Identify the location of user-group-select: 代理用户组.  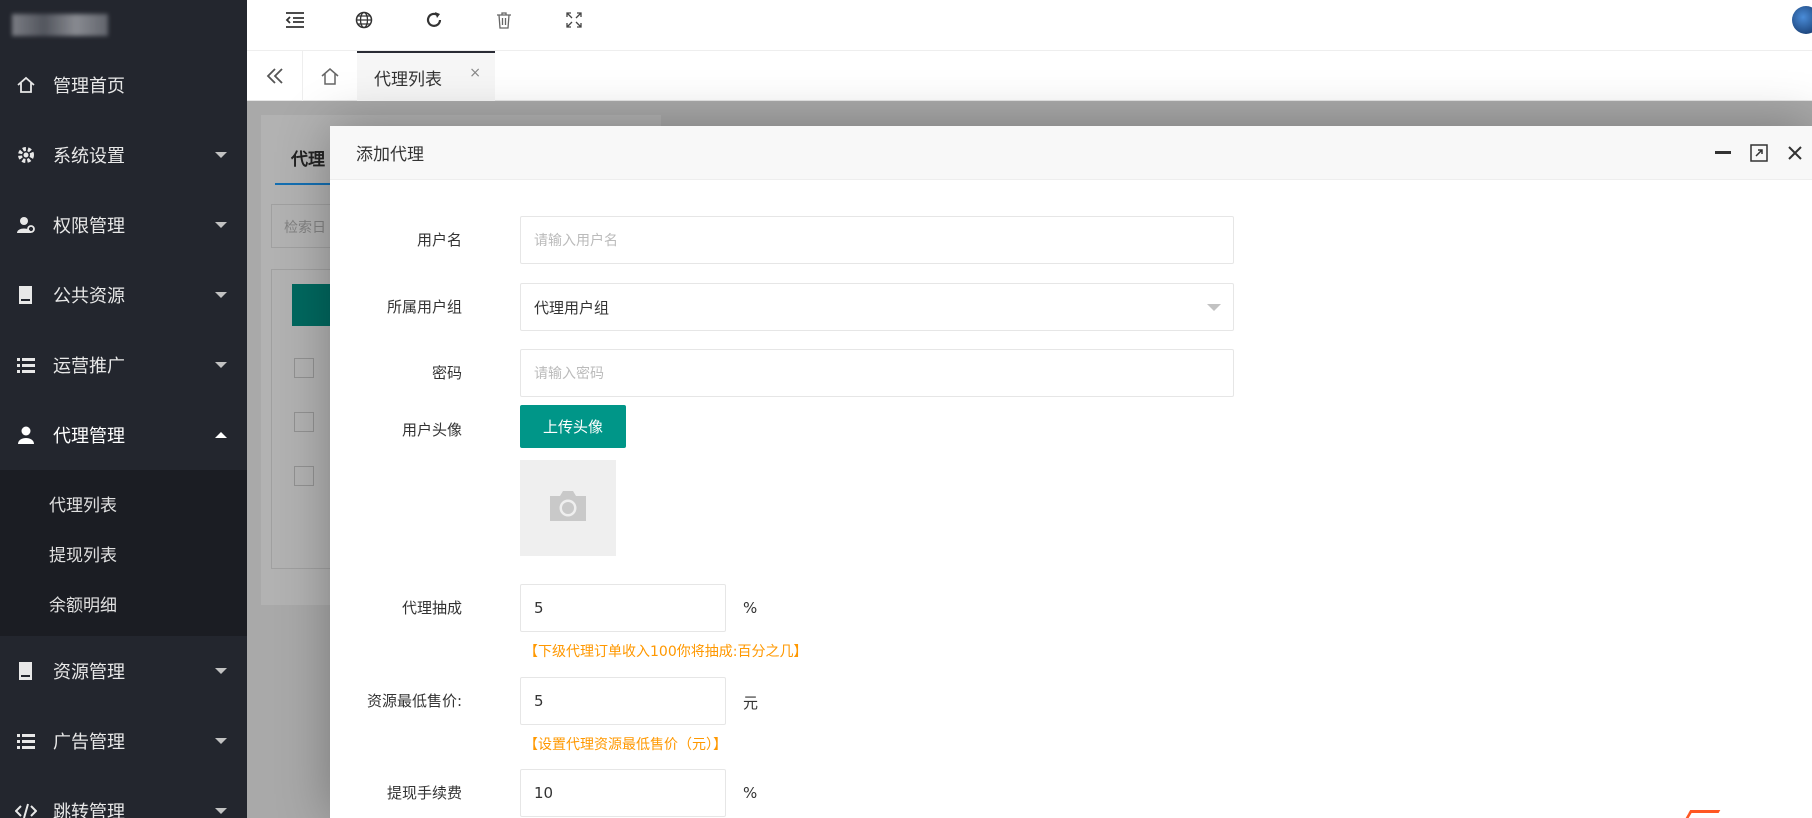
(877, 307).